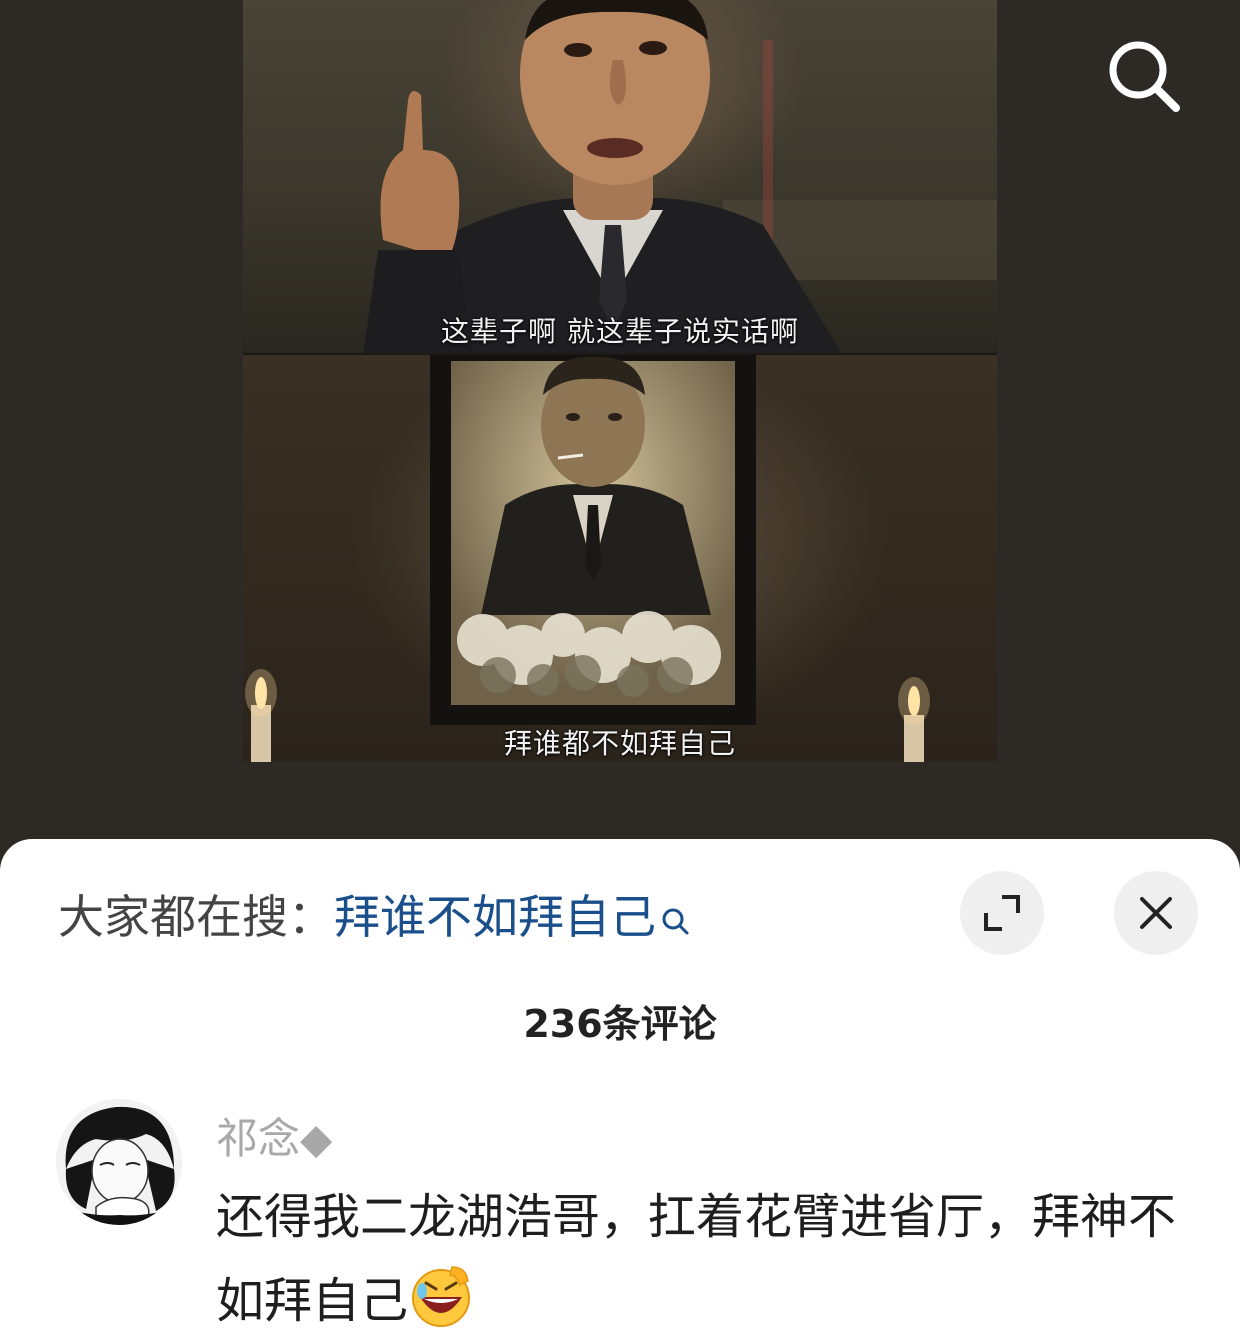 Image resolution: width=1240 pixels, height=1342 pixels. I want to click on avatar, so click(119, 1162).